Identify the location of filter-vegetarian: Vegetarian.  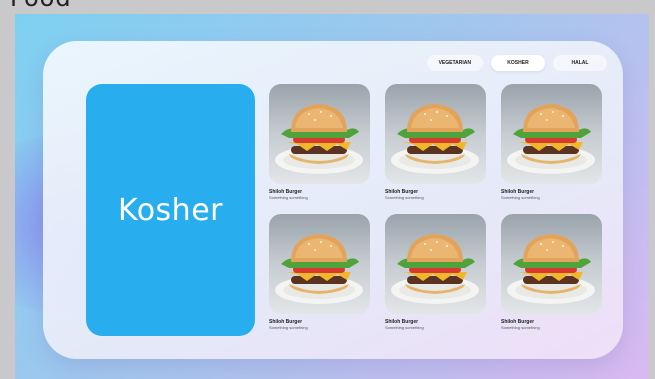
(454, 63).